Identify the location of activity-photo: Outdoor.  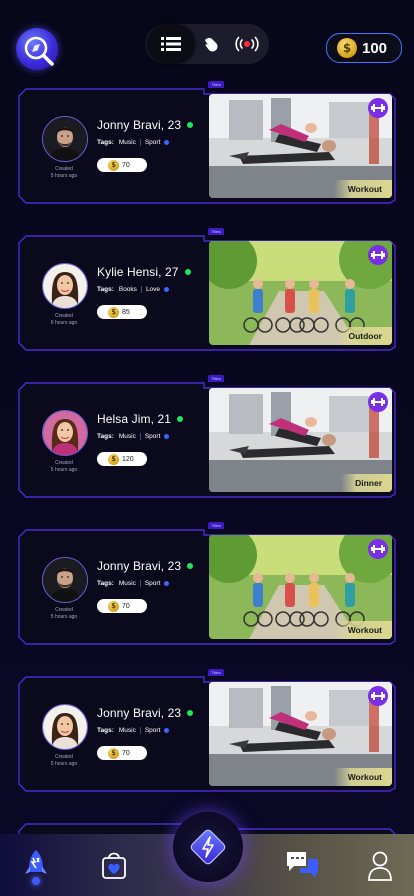
(300, 293).